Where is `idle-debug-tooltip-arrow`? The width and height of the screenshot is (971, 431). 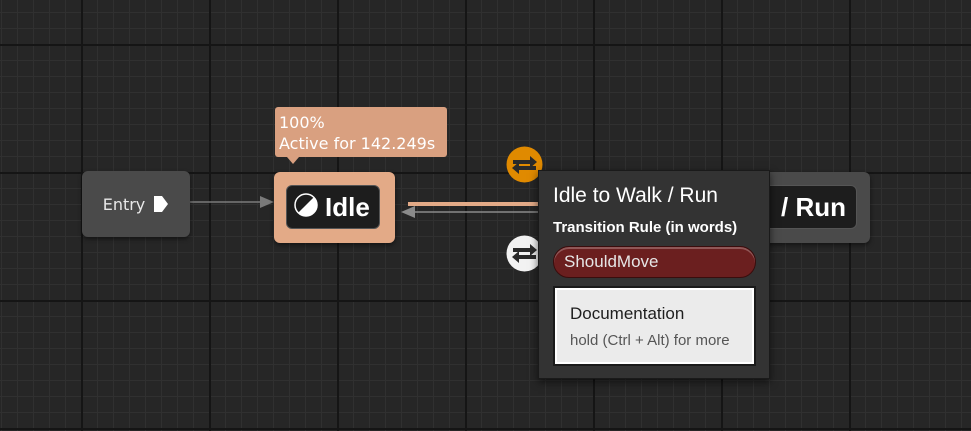 idle-debug-tooltip-arrow is located at coordinates (293, 160).